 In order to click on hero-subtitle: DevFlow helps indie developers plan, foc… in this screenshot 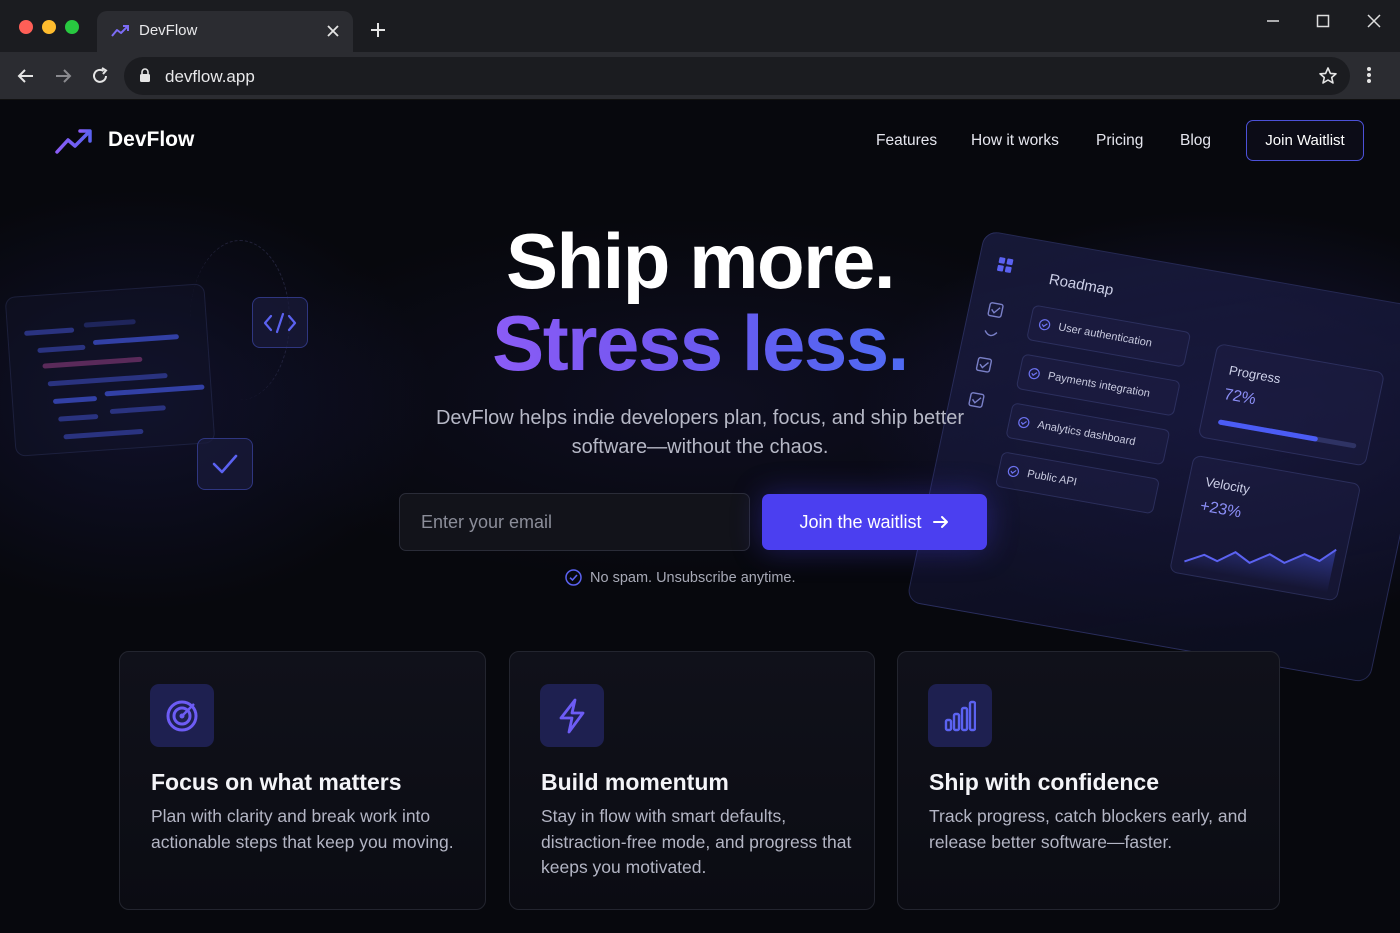, I will do `click(700, 432)`.